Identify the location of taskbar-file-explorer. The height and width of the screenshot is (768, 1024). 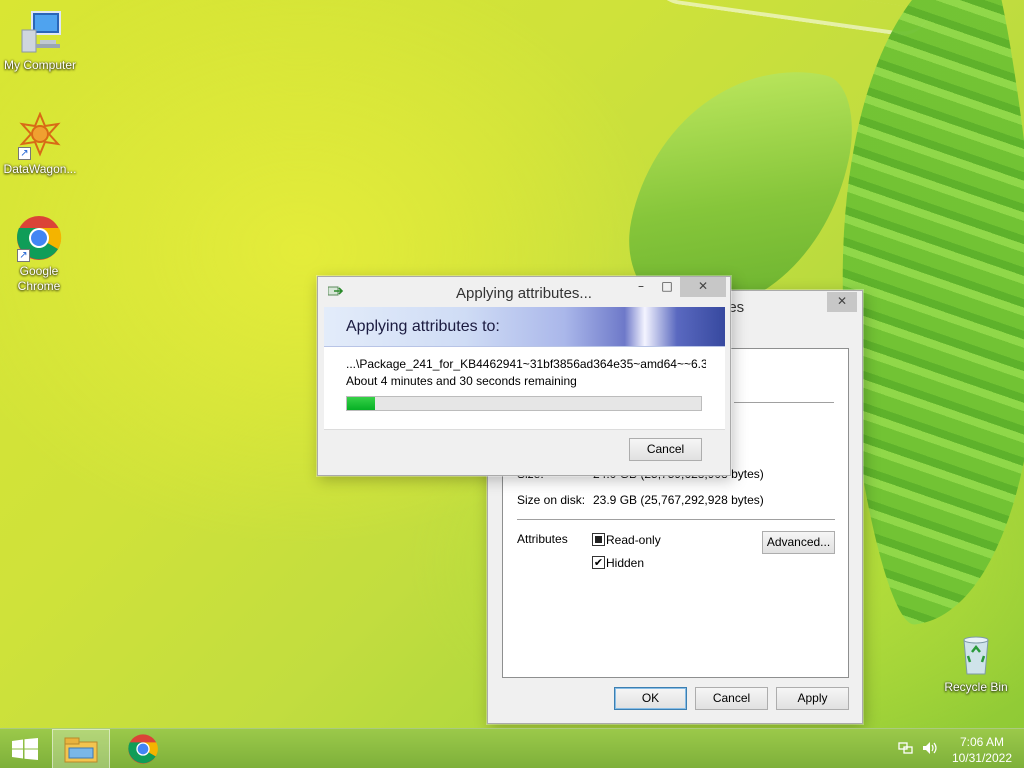
(81, 748).